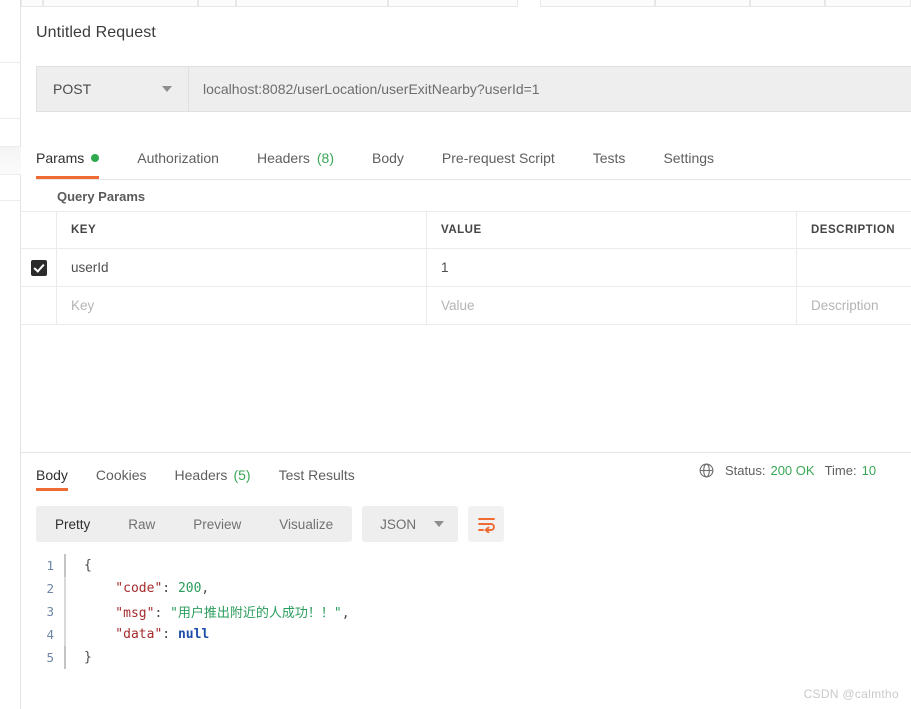 The height and width of the screenshot is (709, 911). I want to click on response-tab-headers-label: Headers, so click(201, 474).